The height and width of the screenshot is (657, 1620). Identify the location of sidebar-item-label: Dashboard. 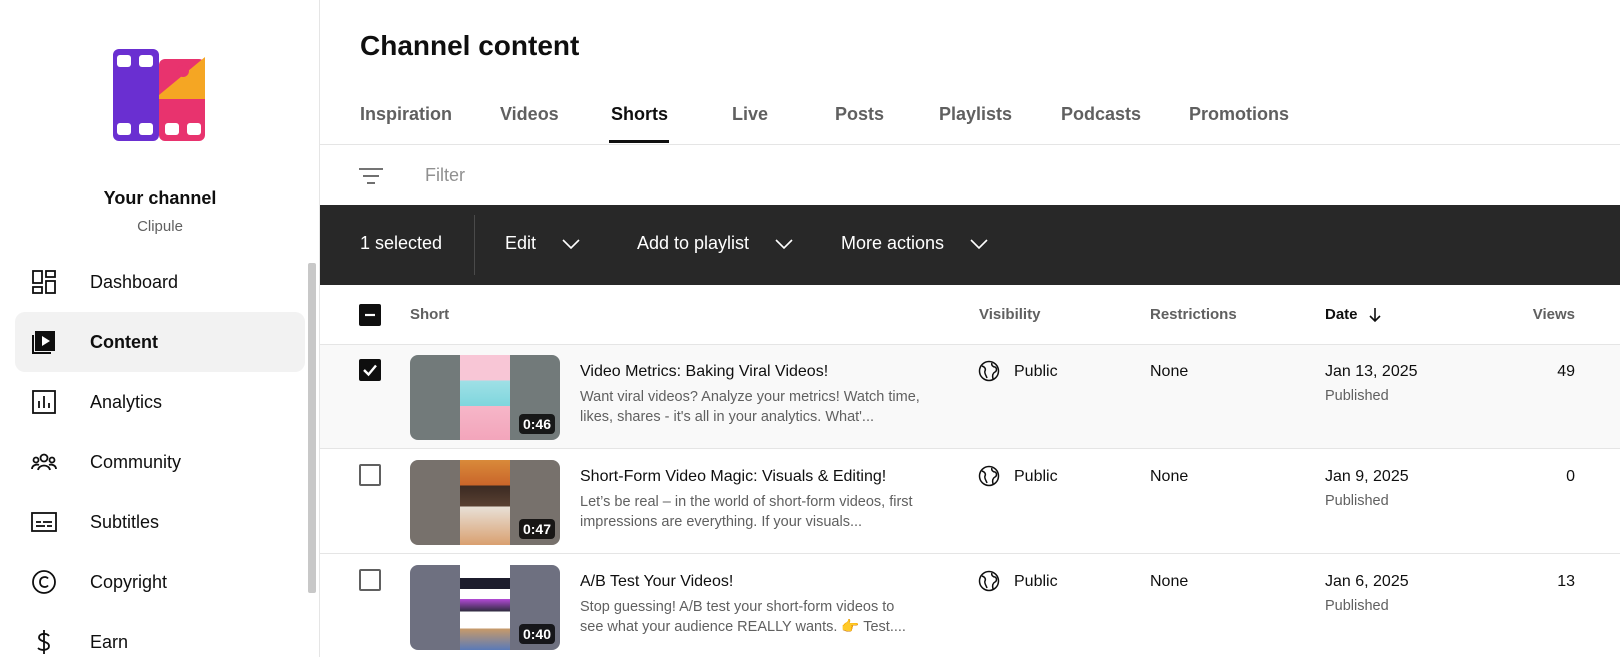
(134, 281).